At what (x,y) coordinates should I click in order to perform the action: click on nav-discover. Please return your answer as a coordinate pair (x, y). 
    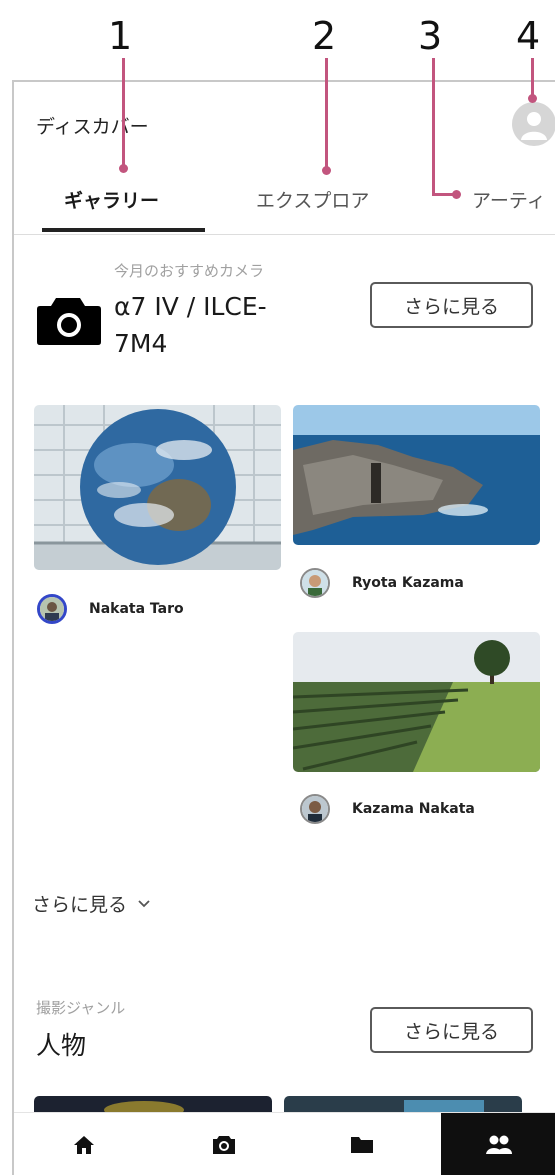
    Looking at the image, I should click on (498, 1144).